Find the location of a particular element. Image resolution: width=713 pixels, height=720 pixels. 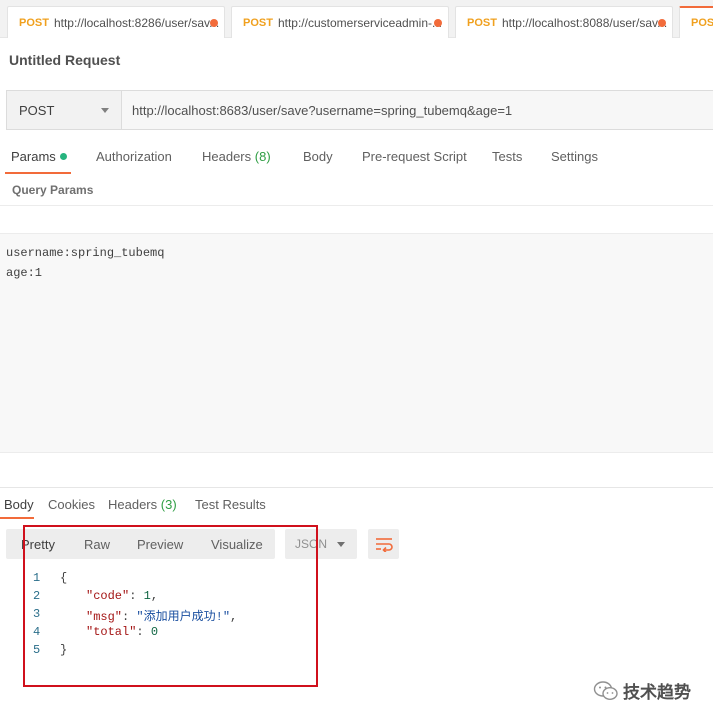

method-select-value: POST is located at coordinates (37, 110).